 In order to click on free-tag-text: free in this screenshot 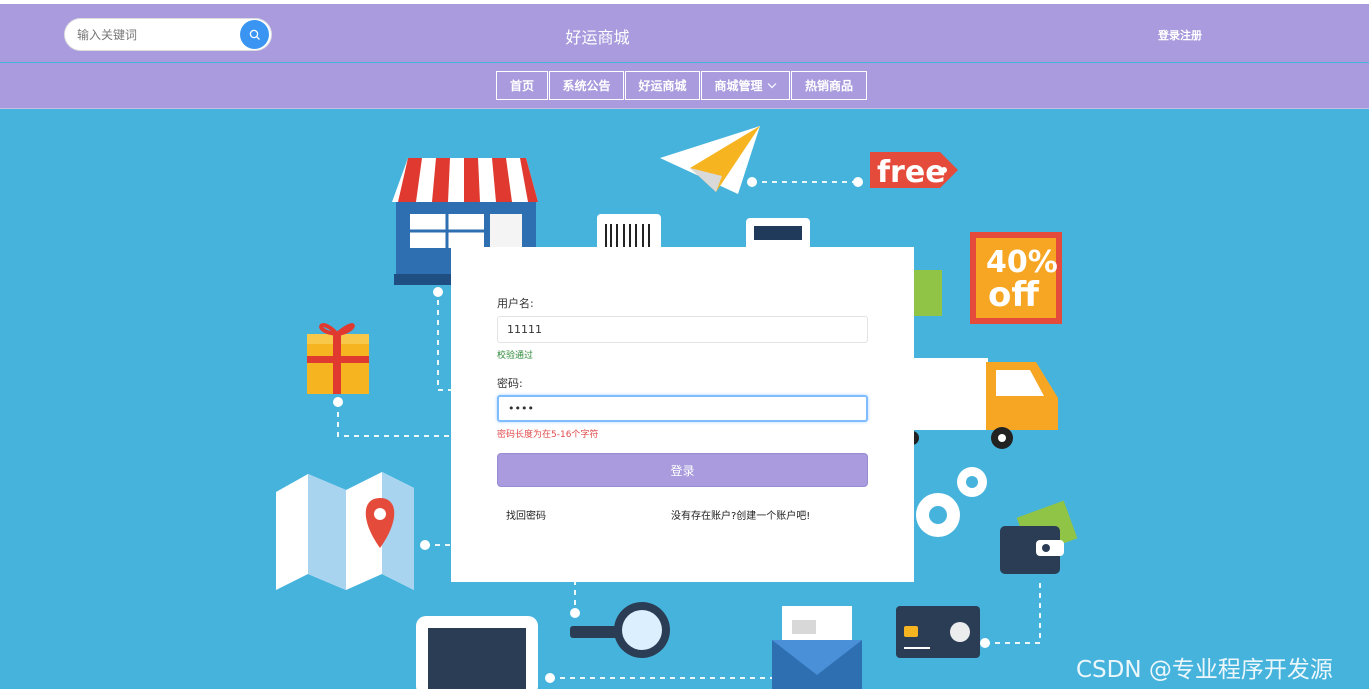, I will do `click(911, 172)`.